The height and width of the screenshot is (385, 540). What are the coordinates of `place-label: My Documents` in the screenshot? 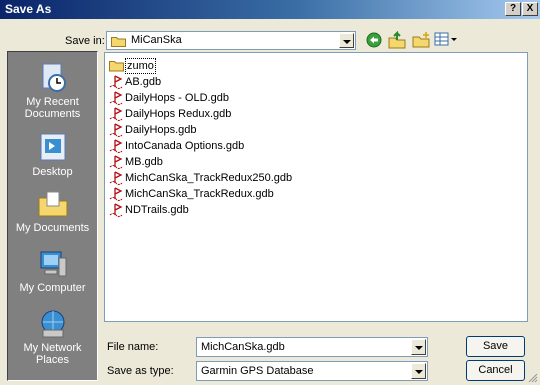 It's located at (52, 228).